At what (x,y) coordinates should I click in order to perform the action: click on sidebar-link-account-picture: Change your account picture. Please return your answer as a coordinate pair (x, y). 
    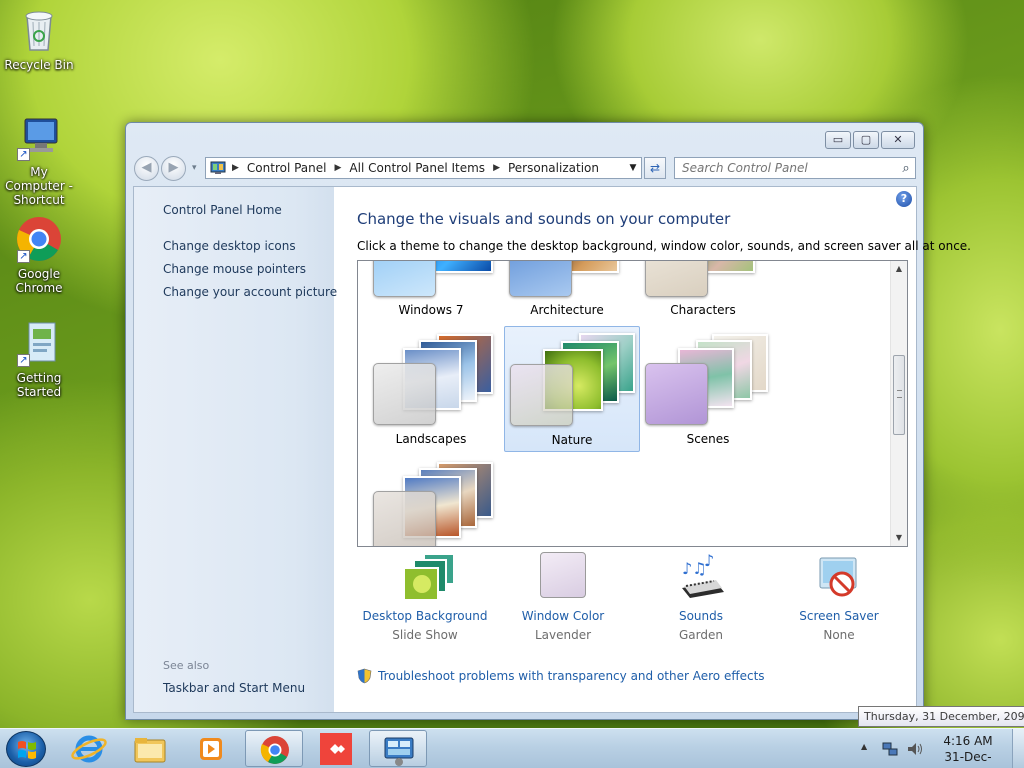
    Looking at the image, I should click on (250, 292).